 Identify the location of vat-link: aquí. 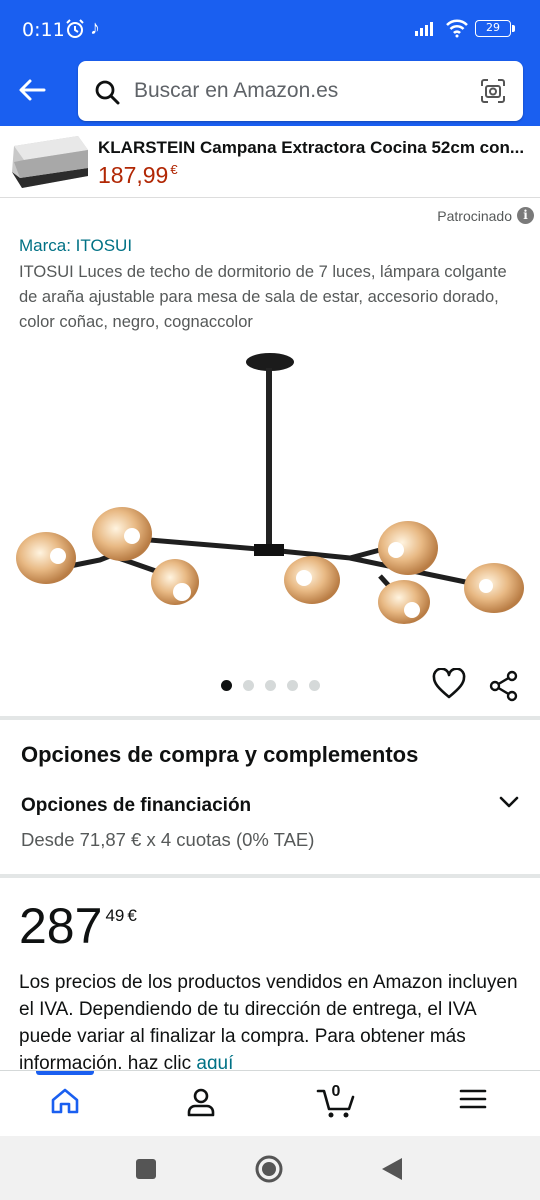
(214, 1061).